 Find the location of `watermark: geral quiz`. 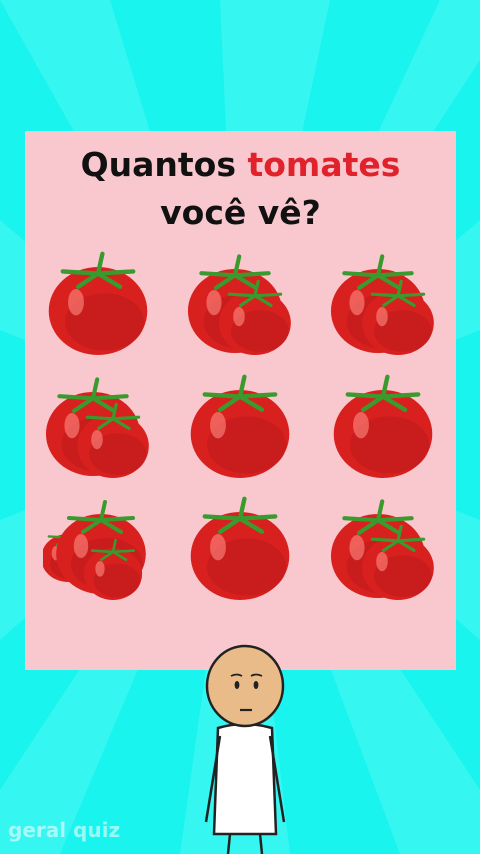

watermark: geral quiz is located at coordinates (64, 830).